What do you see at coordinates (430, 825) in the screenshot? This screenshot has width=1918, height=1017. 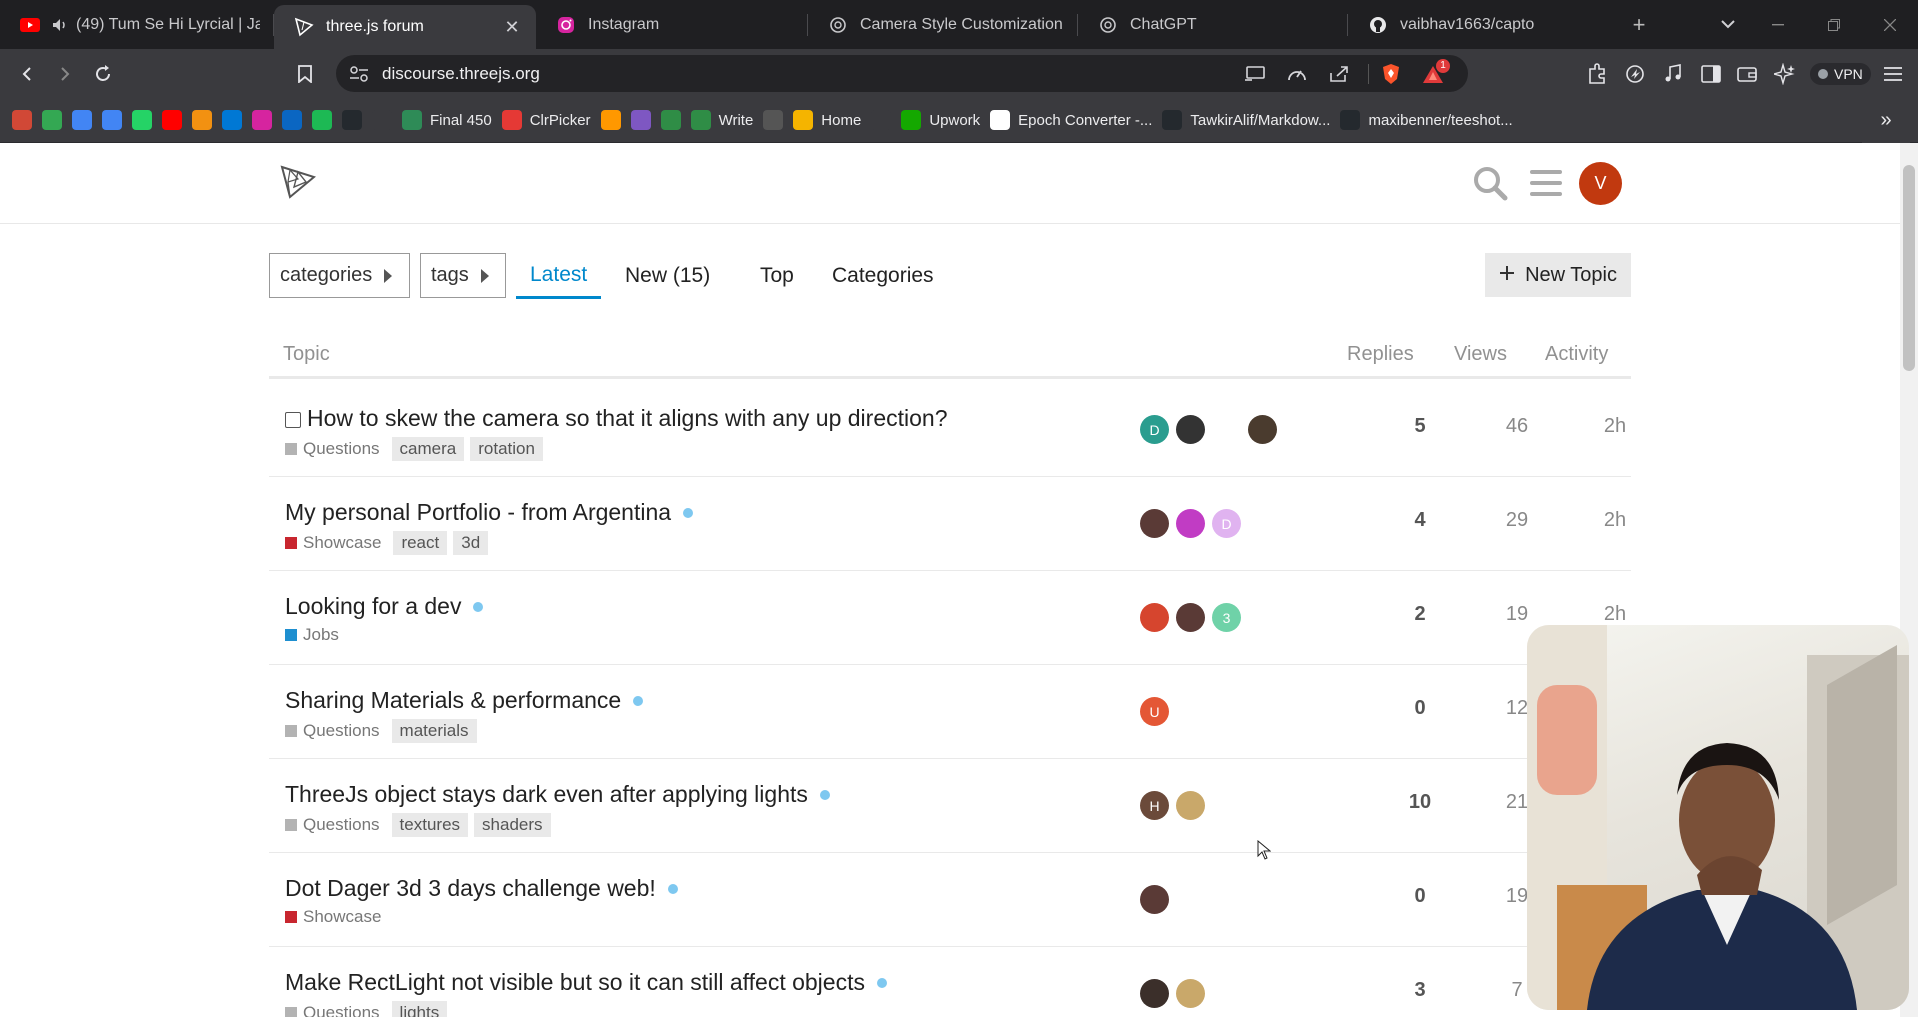 I see `tag-chip: textures` at bounding box center [430, 825].